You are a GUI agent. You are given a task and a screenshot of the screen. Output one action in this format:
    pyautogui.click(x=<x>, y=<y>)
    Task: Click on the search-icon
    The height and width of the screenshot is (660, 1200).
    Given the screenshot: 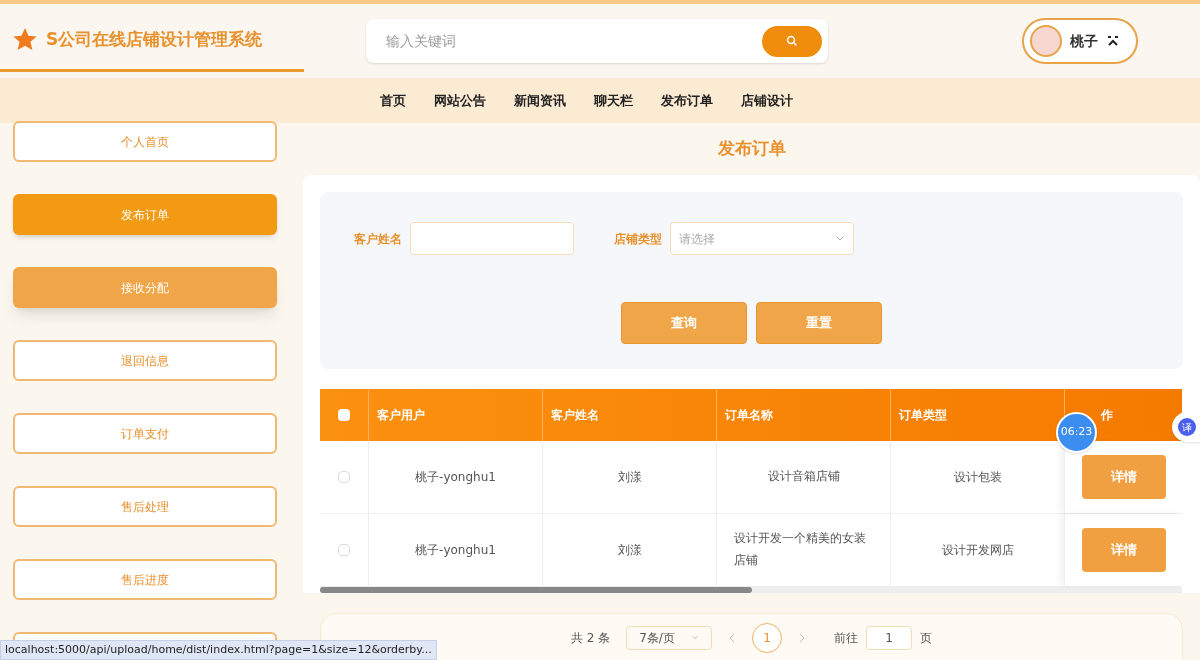 What is the action you would take?
    pyautogui.click(x=792, y=41)
    